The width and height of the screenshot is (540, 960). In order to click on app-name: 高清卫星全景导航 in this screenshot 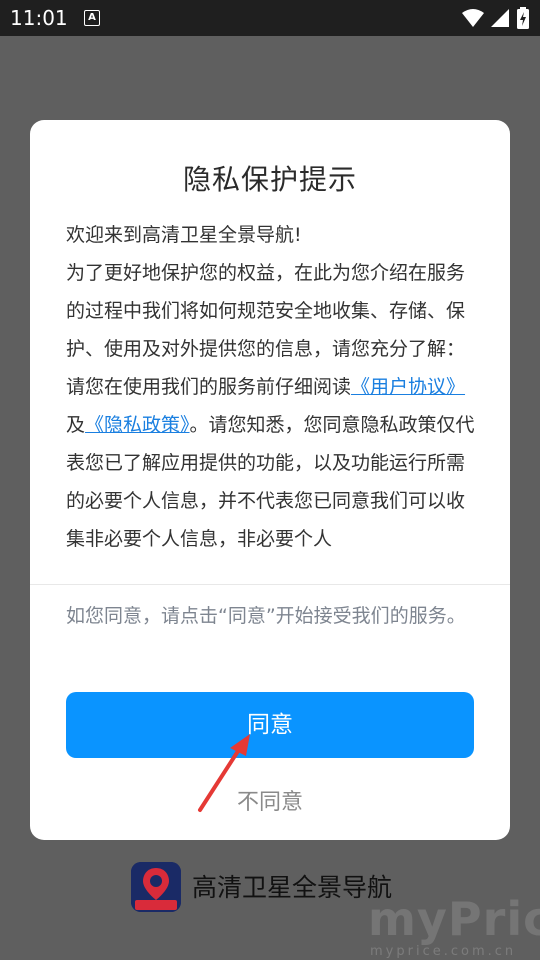, I will do `click(292, 887)`.